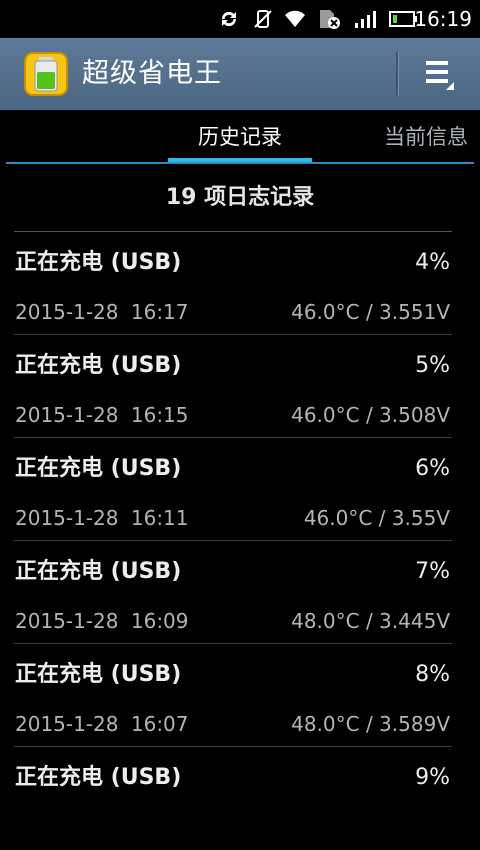 The image size is (480, 850). I want to click on temp-voltage: 48.0°C / 3.589V, so click(370, 724).